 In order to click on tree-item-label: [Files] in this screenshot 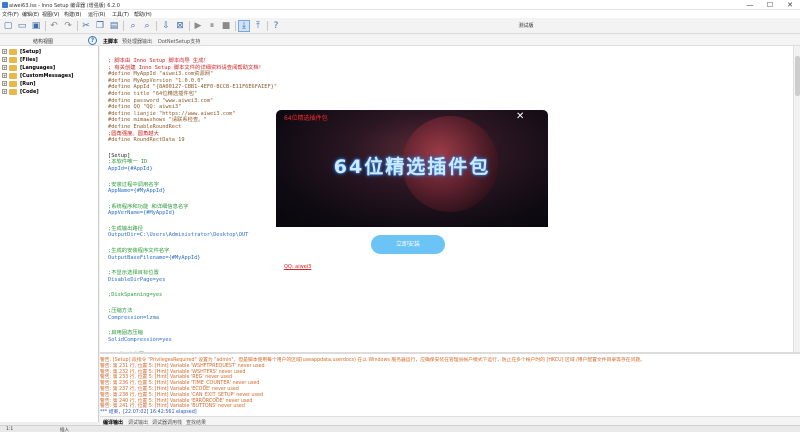, I will do `click(29, 60)`.